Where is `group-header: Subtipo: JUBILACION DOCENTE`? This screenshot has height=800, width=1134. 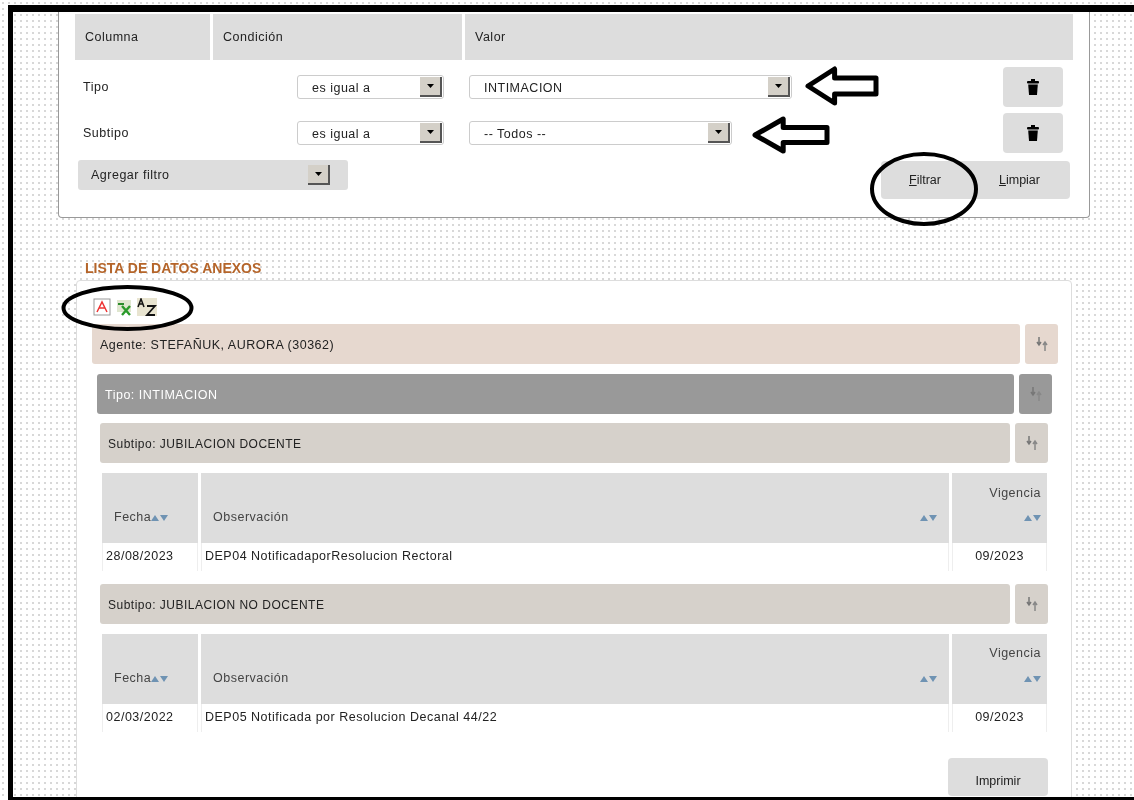
group-header: Subtipo: JUBILACION DOCENTE is located at coordinates (555, 443).